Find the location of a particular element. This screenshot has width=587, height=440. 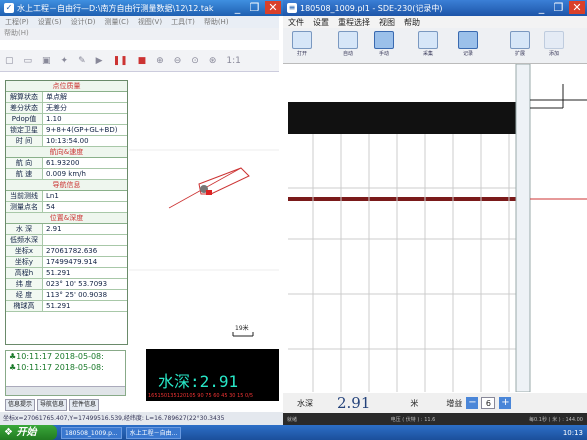

menu-view: 视图 is located at coordinates (387, 22).